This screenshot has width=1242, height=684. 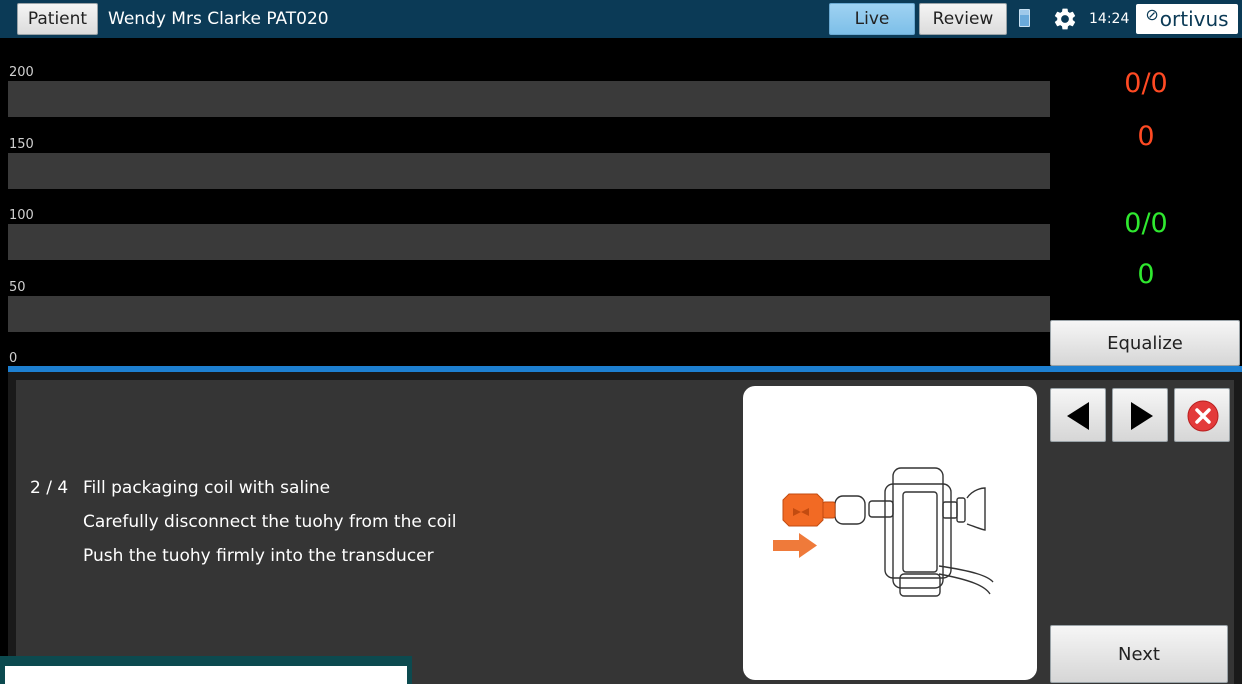 What do you see at coordinates (1146, 83) in the screenshot?
I see `red-pressure-reading: 0/0` at bounding box center [1146, 83].